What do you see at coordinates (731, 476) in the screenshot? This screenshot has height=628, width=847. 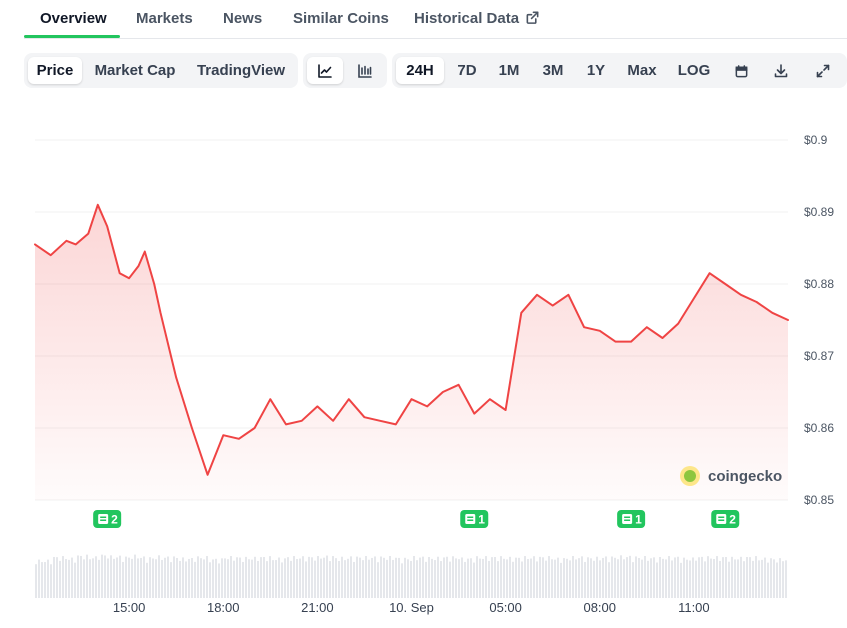 I see `coingecko-watermark: coingecko` at bounding box center [731, 476].